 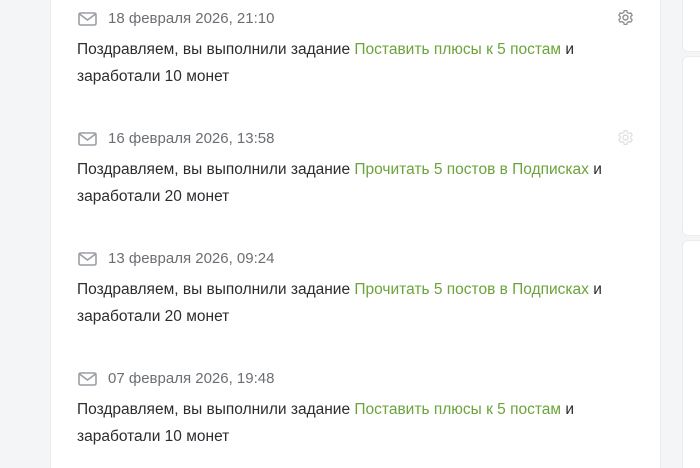 What do you see at coordinates (357, 19) in the screenshot?
I see `notification-header: 18 февраля 2026, 21:10` at bounding box center [357, 19].